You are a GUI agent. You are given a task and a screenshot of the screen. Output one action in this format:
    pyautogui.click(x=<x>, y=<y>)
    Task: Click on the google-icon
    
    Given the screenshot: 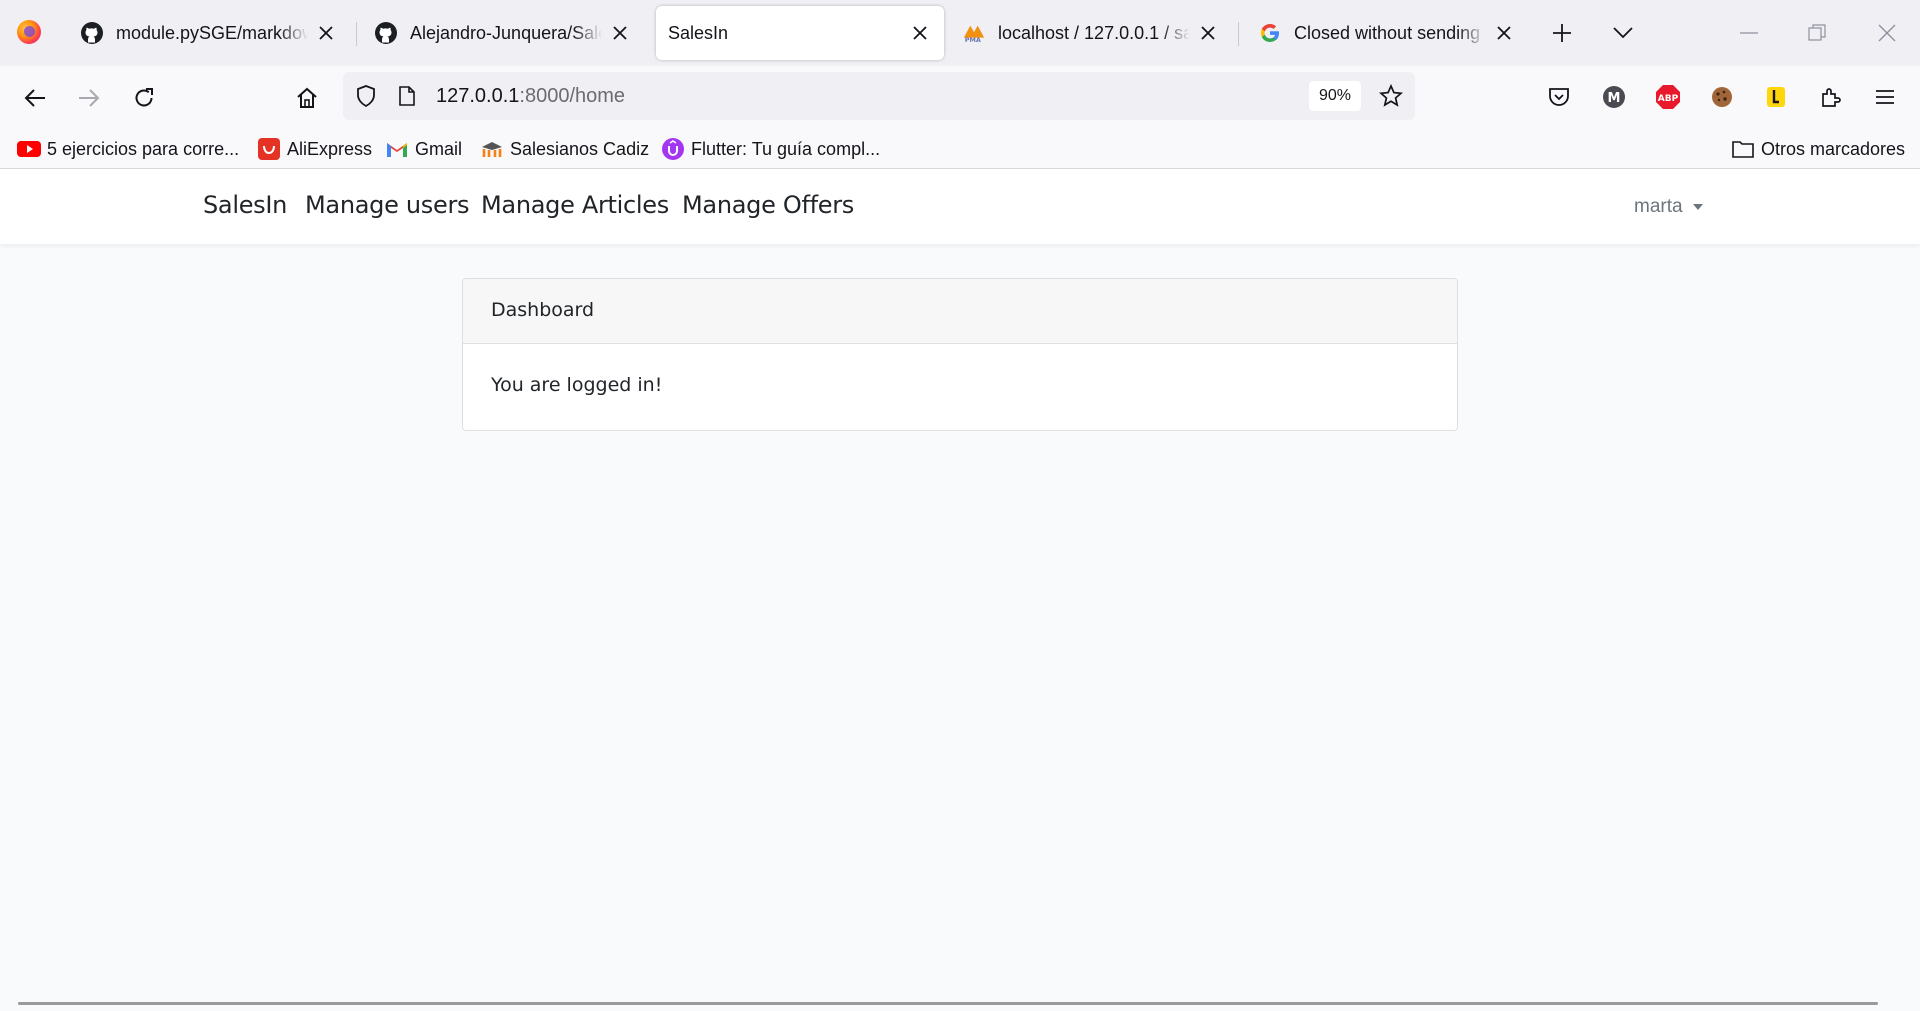 What is the action you would take?
    pyautogui.click(x=1270, y=33)
    